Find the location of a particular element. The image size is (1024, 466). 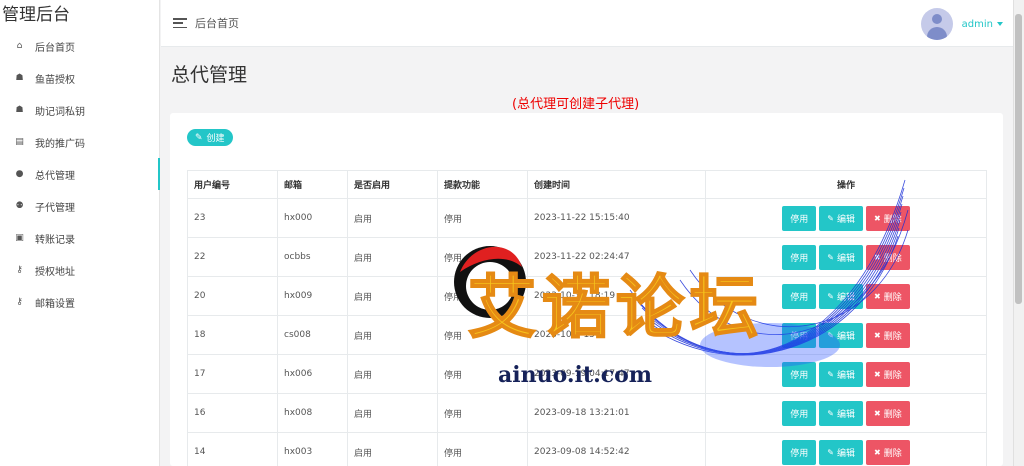

sidebar-item-4: ● 总代管理 is located at coordinates (80, 174).